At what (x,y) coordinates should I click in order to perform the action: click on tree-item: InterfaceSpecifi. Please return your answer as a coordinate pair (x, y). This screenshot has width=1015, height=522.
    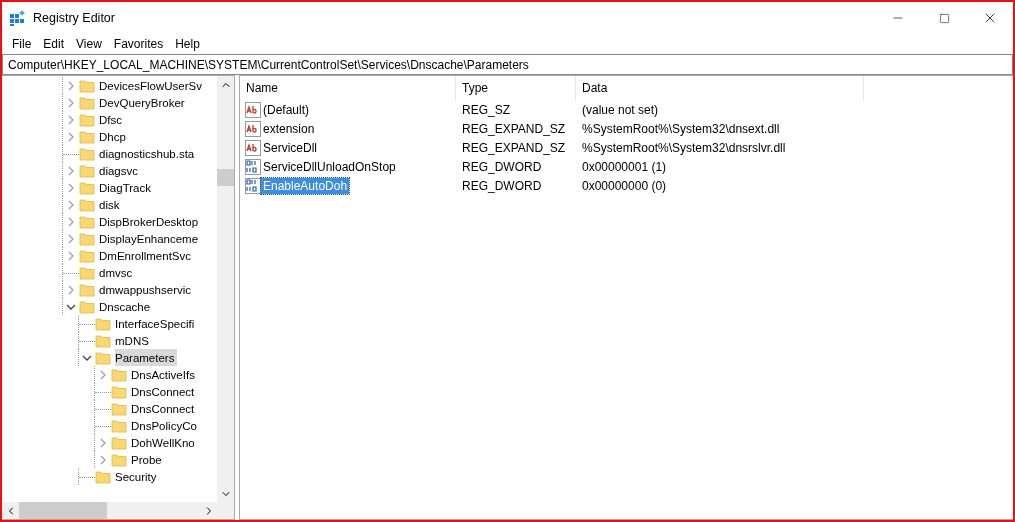
    Looking at the image, I should click on (156, 323).